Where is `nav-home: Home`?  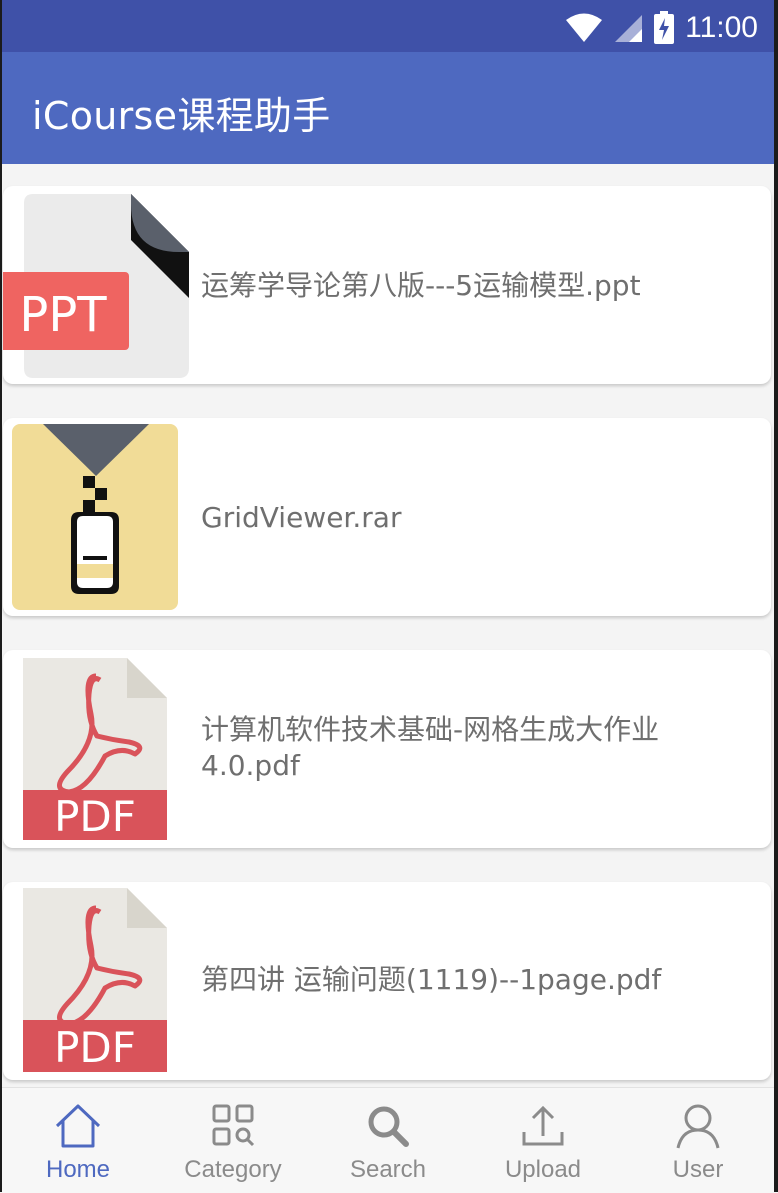 nav-home: Home is located at coordinates (78, 1140).